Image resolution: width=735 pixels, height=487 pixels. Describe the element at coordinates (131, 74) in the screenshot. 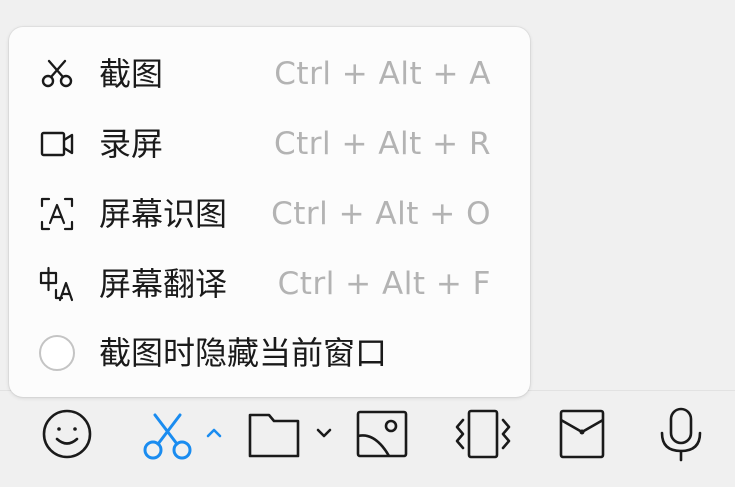

I see `menu-item-label: 截图` at that location.